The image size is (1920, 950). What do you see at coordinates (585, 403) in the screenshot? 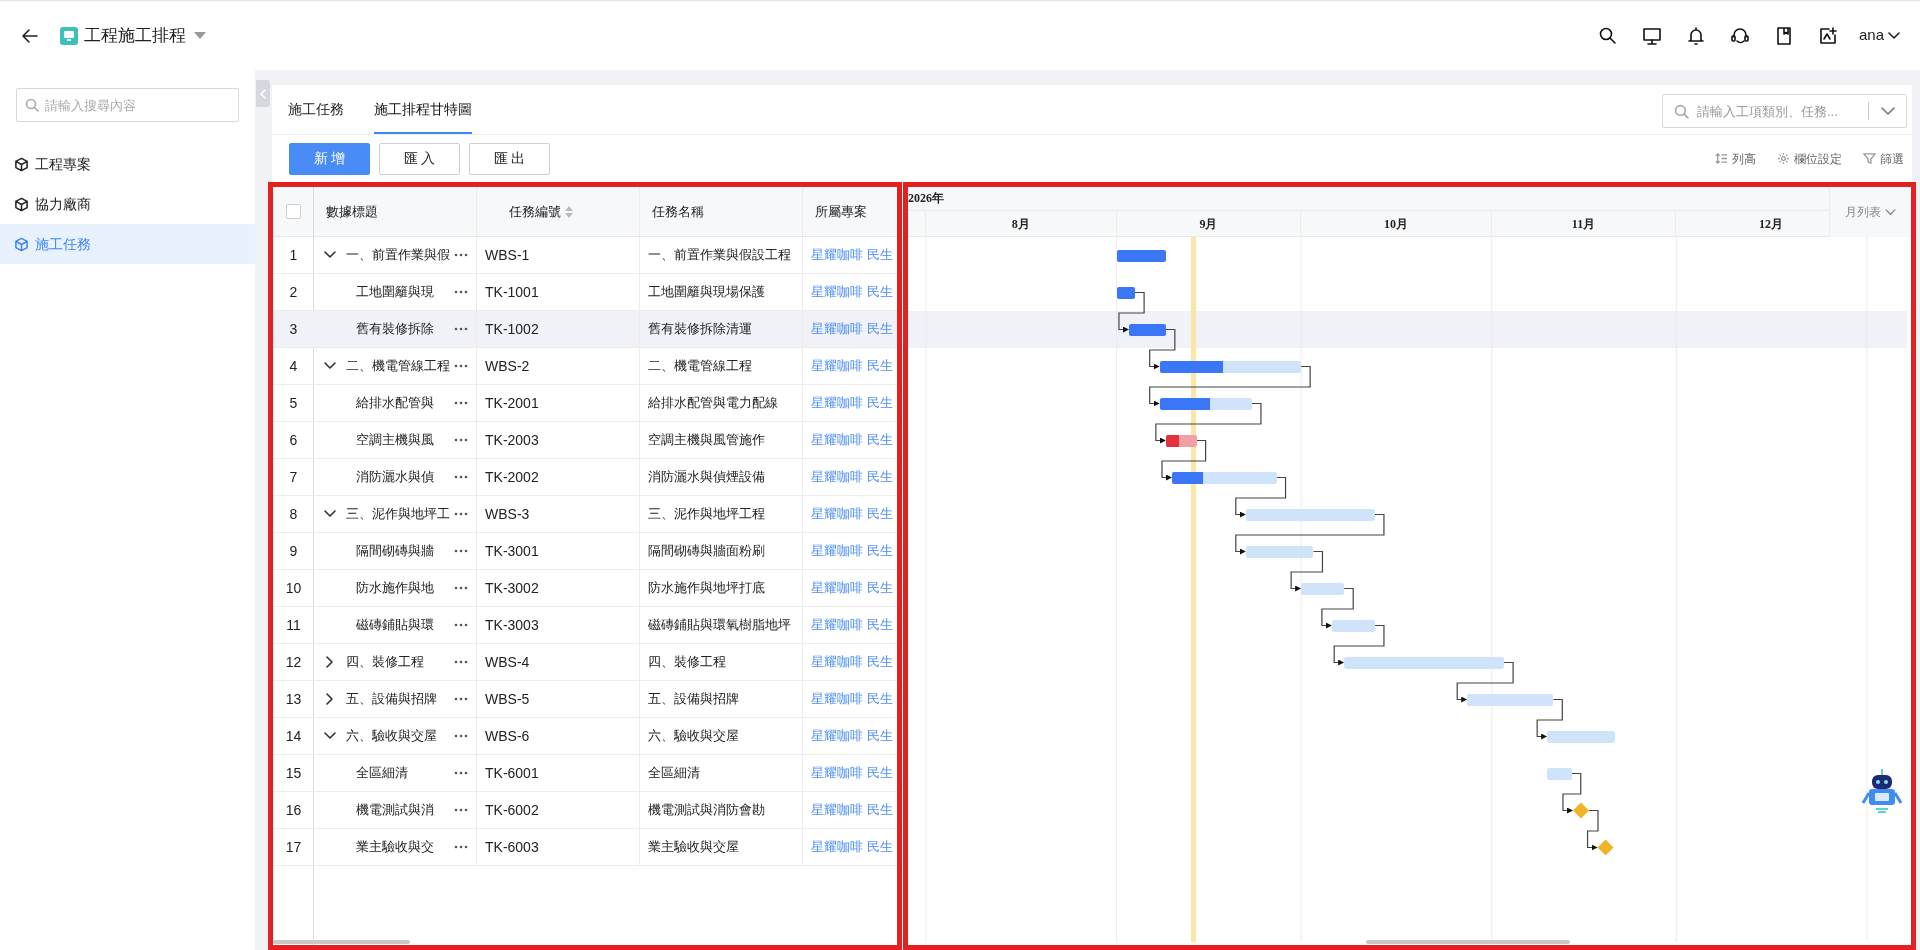
I see `table-row: 5 給排水配管與 TK-2001 給排水配管與電力配線 星耀咖啡 民生` at bounding box center [585, 403].